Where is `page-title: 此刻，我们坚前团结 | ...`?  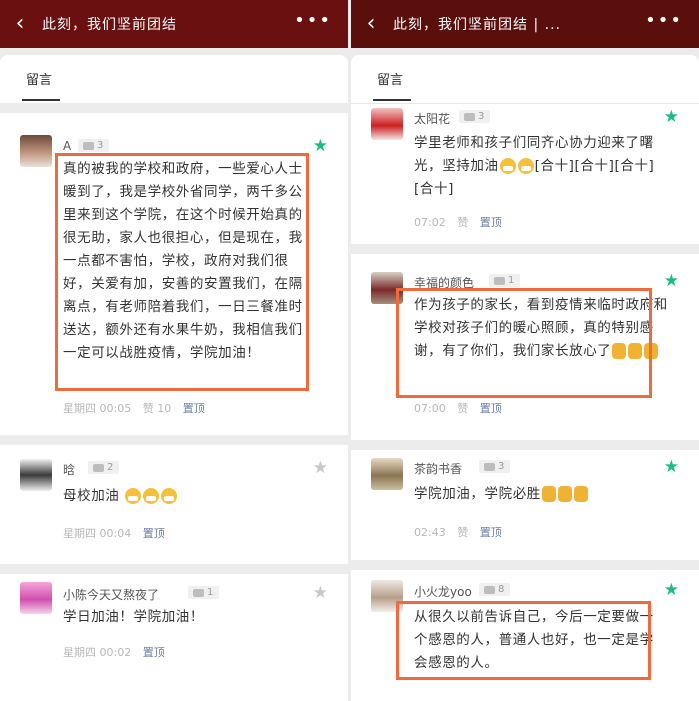
page-title: 此刻，我们坚前团结 | ... is located at coordinates (477, 25).